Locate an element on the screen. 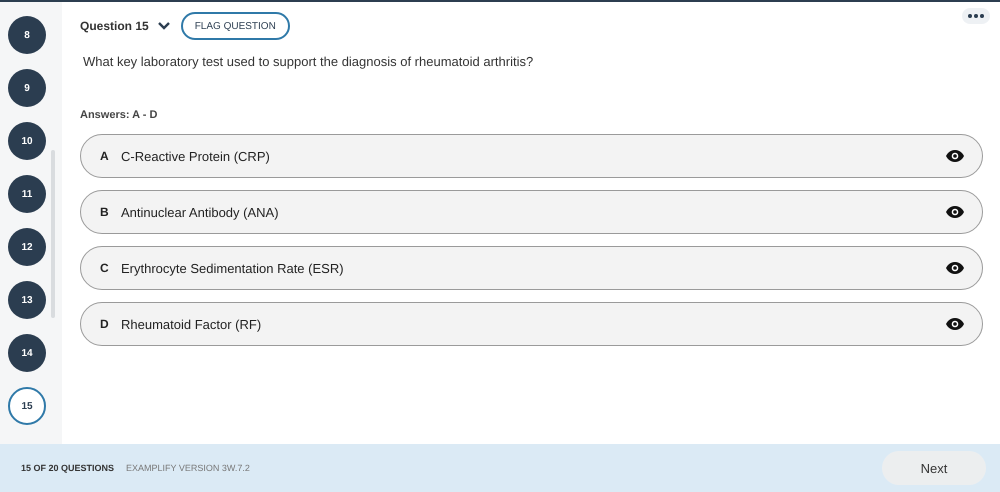  flag-question-button: FLAG QUESTION is located at coordinates (235, 26).